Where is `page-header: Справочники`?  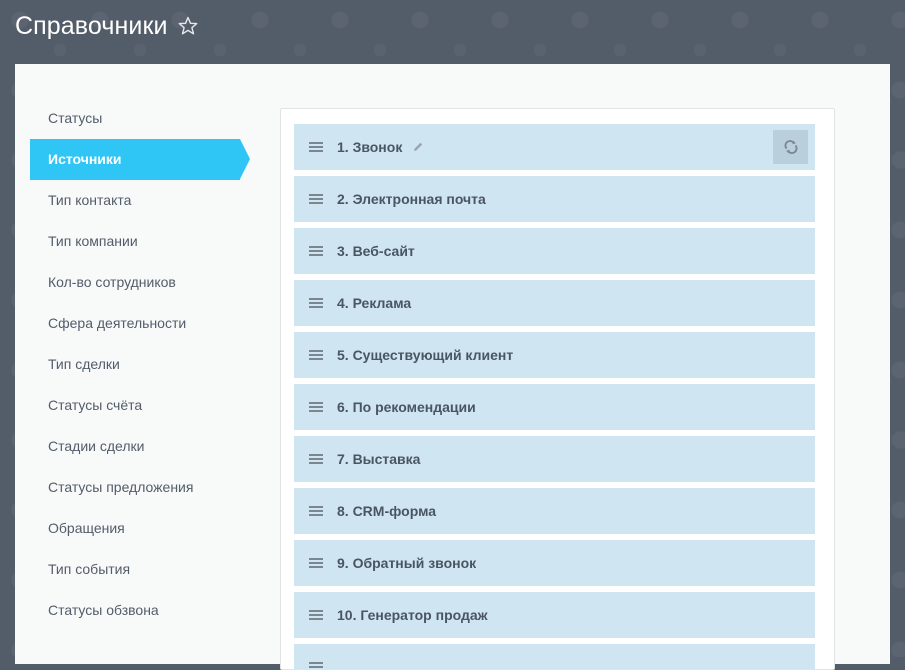
page-header: Справочники is located at coordinates (106, 26).